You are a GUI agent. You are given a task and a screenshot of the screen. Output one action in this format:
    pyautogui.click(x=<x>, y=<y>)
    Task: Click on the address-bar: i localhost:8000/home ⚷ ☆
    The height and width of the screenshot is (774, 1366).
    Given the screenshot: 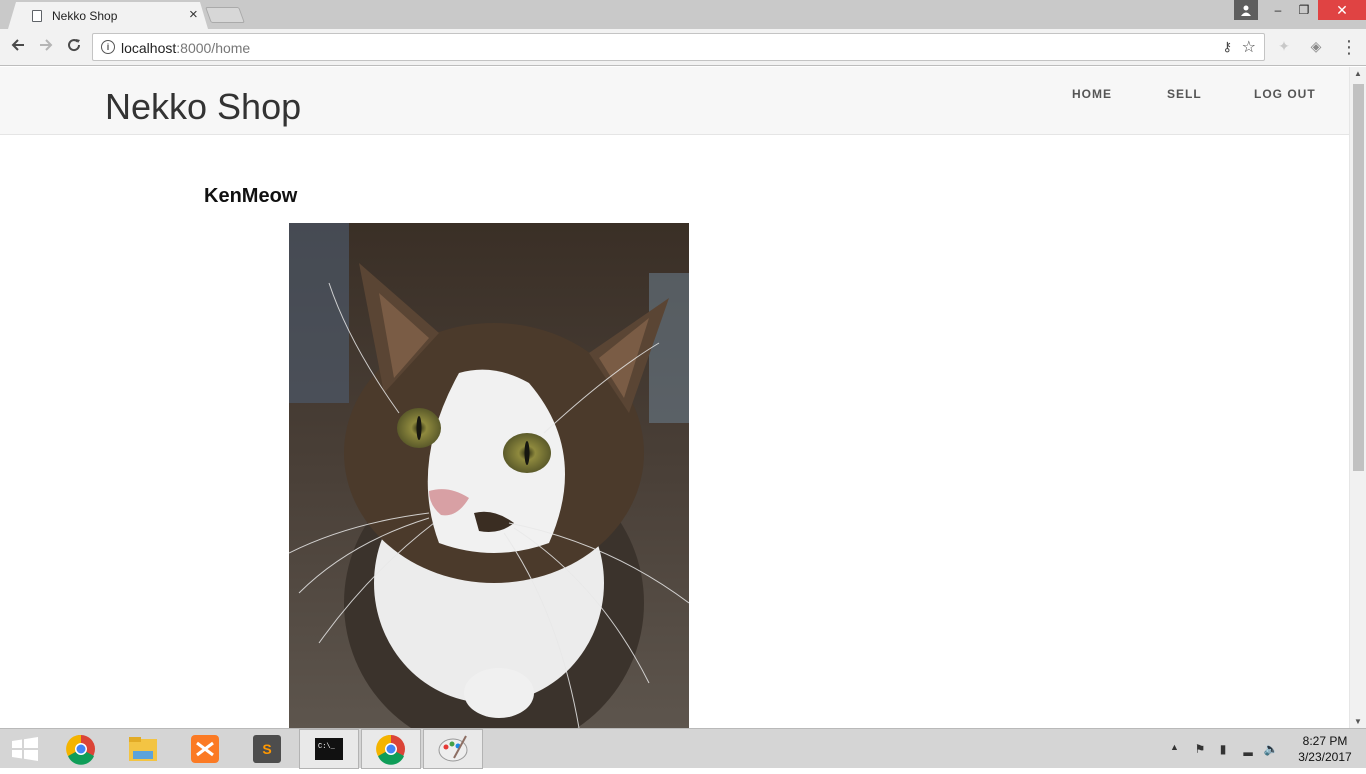 What is the action you would take?
    pyautogui.click(x=678, y=47)
    